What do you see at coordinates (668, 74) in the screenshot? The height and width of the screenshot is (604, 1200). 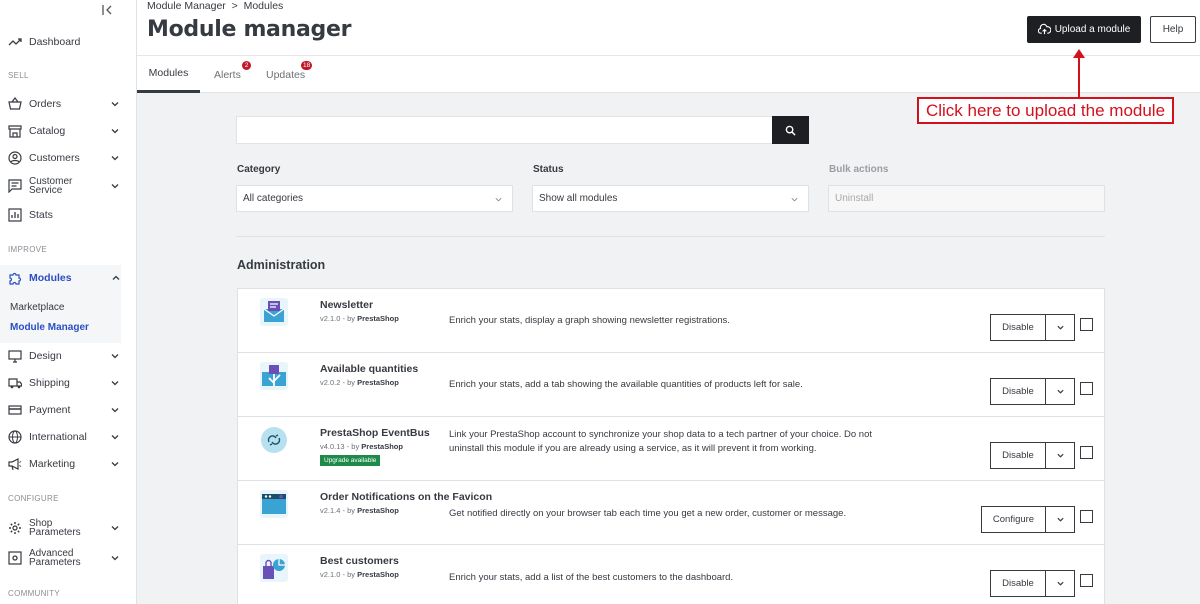 I see `tab-bar: Modules Alerts 2 Updates 18` at bounding box center [668, 74].